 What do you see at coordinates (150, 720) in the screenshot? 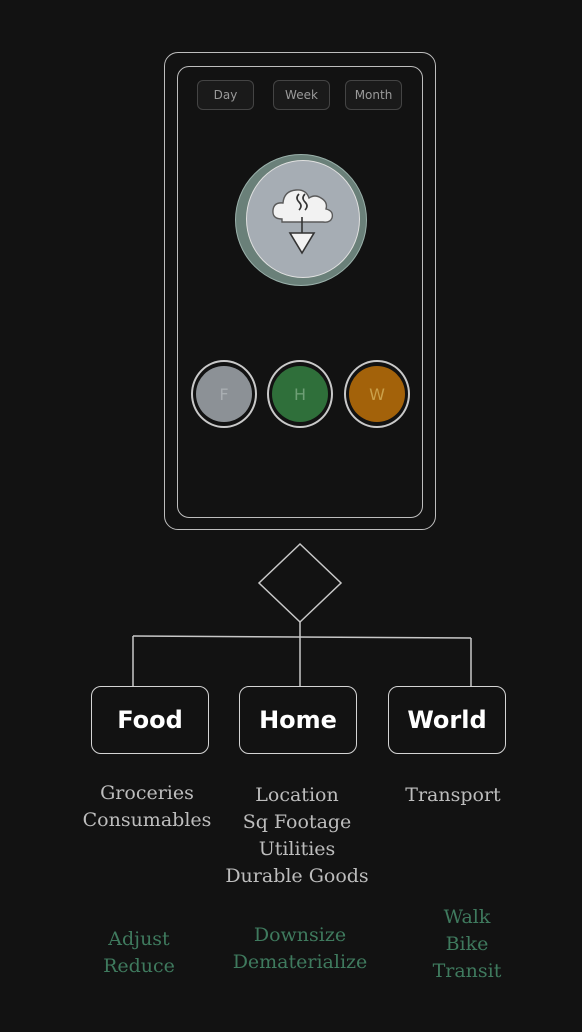
I see `food-box: Food` at bounding box center [150, 720].